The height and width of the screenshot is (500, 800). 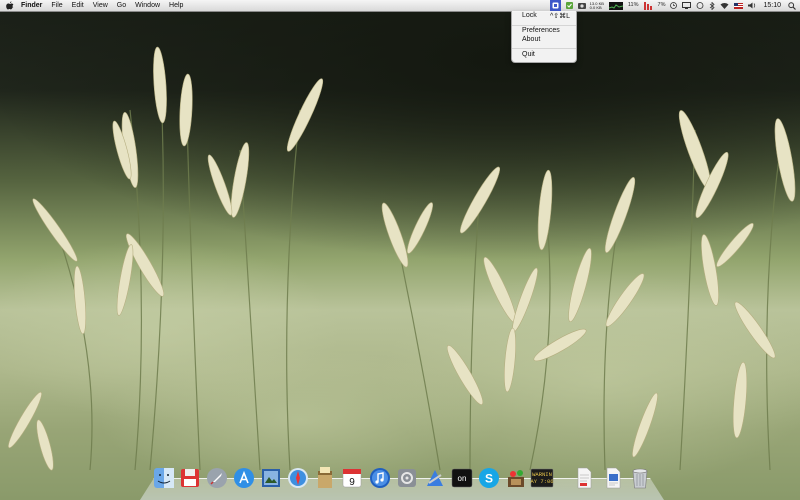 What do you see at coordinates (147, 5) in the screenshot?
I see `menu-window: Window` at bounding box center [147, 5].